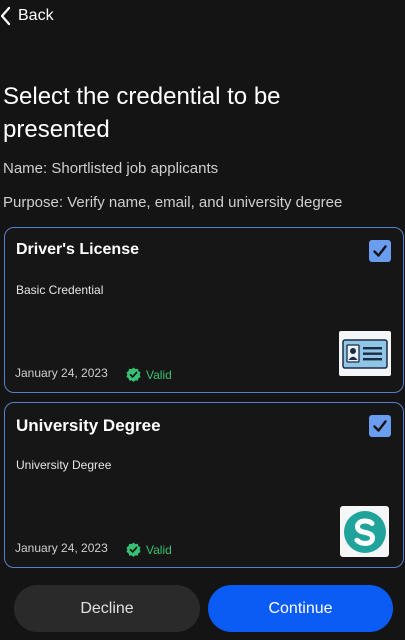 Image resolution: width=405 pixels, height=640 pixels. I want to click on id-card-icon, so click(365, 353).